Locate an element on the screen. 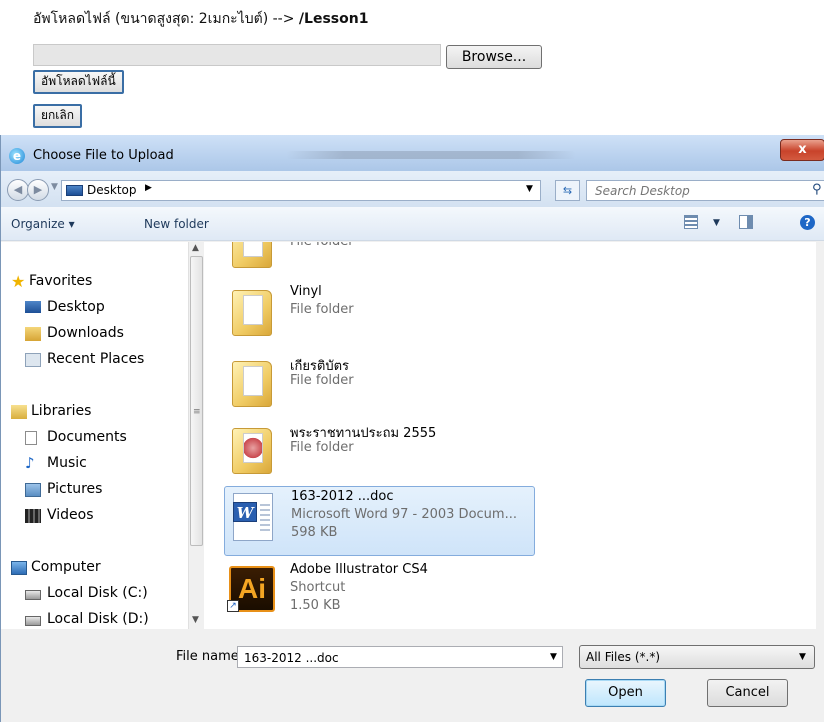 The height and width of the screenshot is (722, 824). navigation-scrollbar: ▲ ≡ ▼ is located at coordinates (195, 435).